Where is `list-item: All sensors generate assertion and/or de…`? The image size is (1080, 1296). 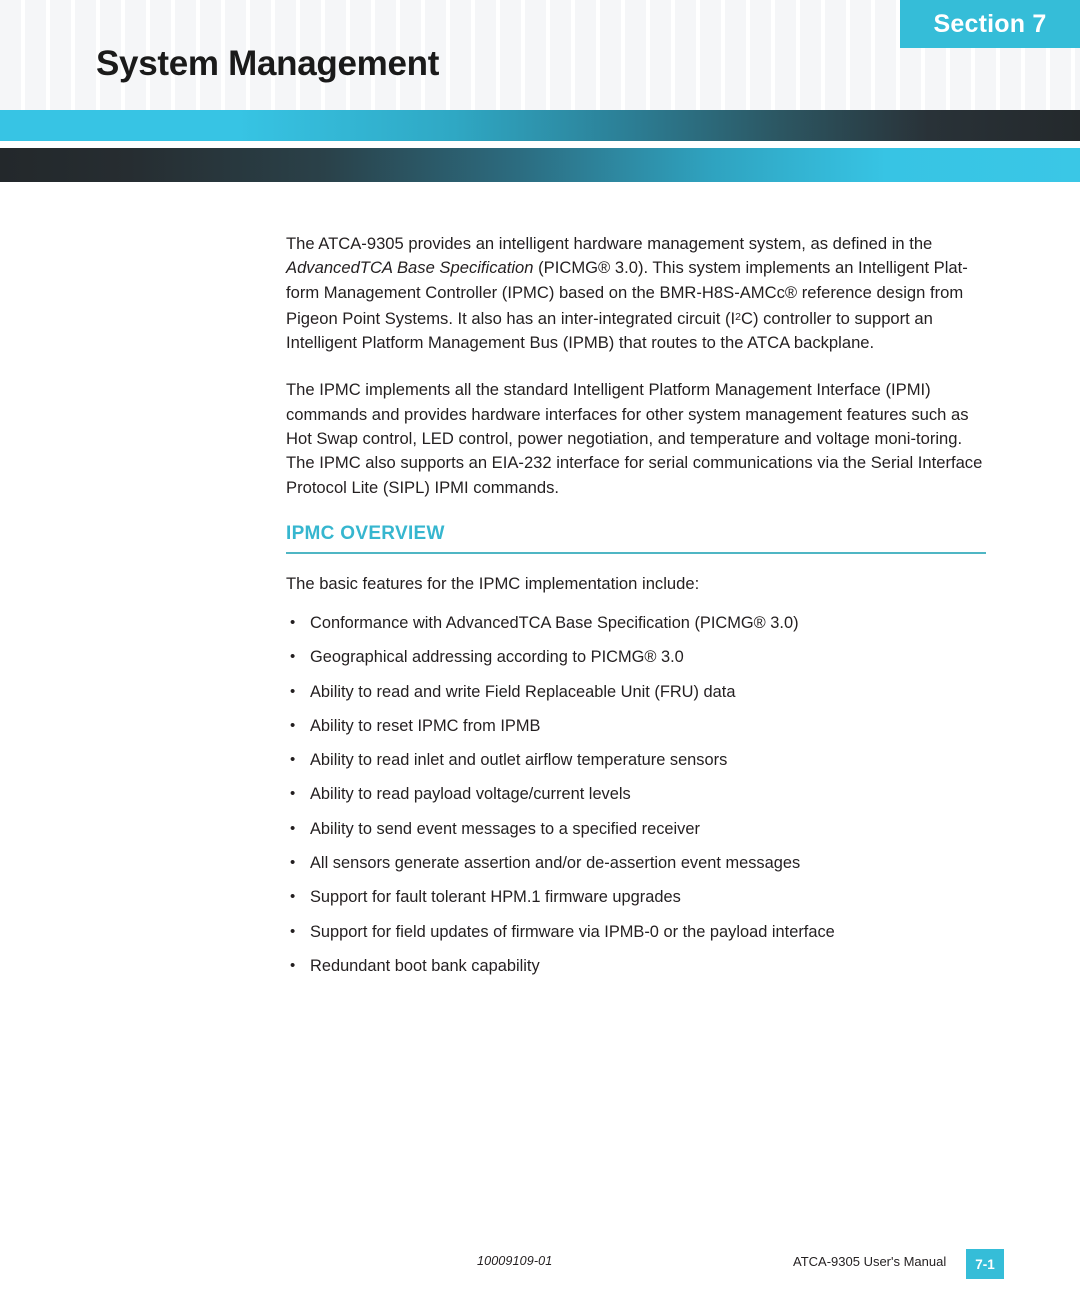
list-item: All sensors generate assertion and/or de… is located at coordinates (637, 863).